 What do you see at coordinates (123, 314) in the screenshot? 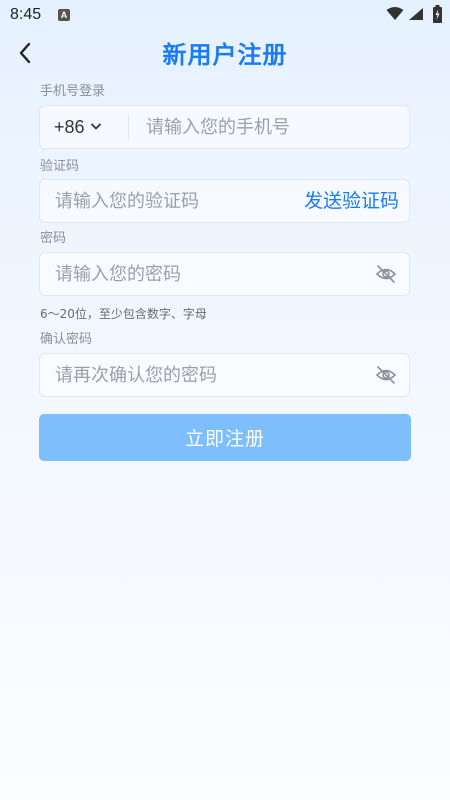
I see `password-hint: 6～20位，至少包含数字、字母` at bounding box center [123, 314].